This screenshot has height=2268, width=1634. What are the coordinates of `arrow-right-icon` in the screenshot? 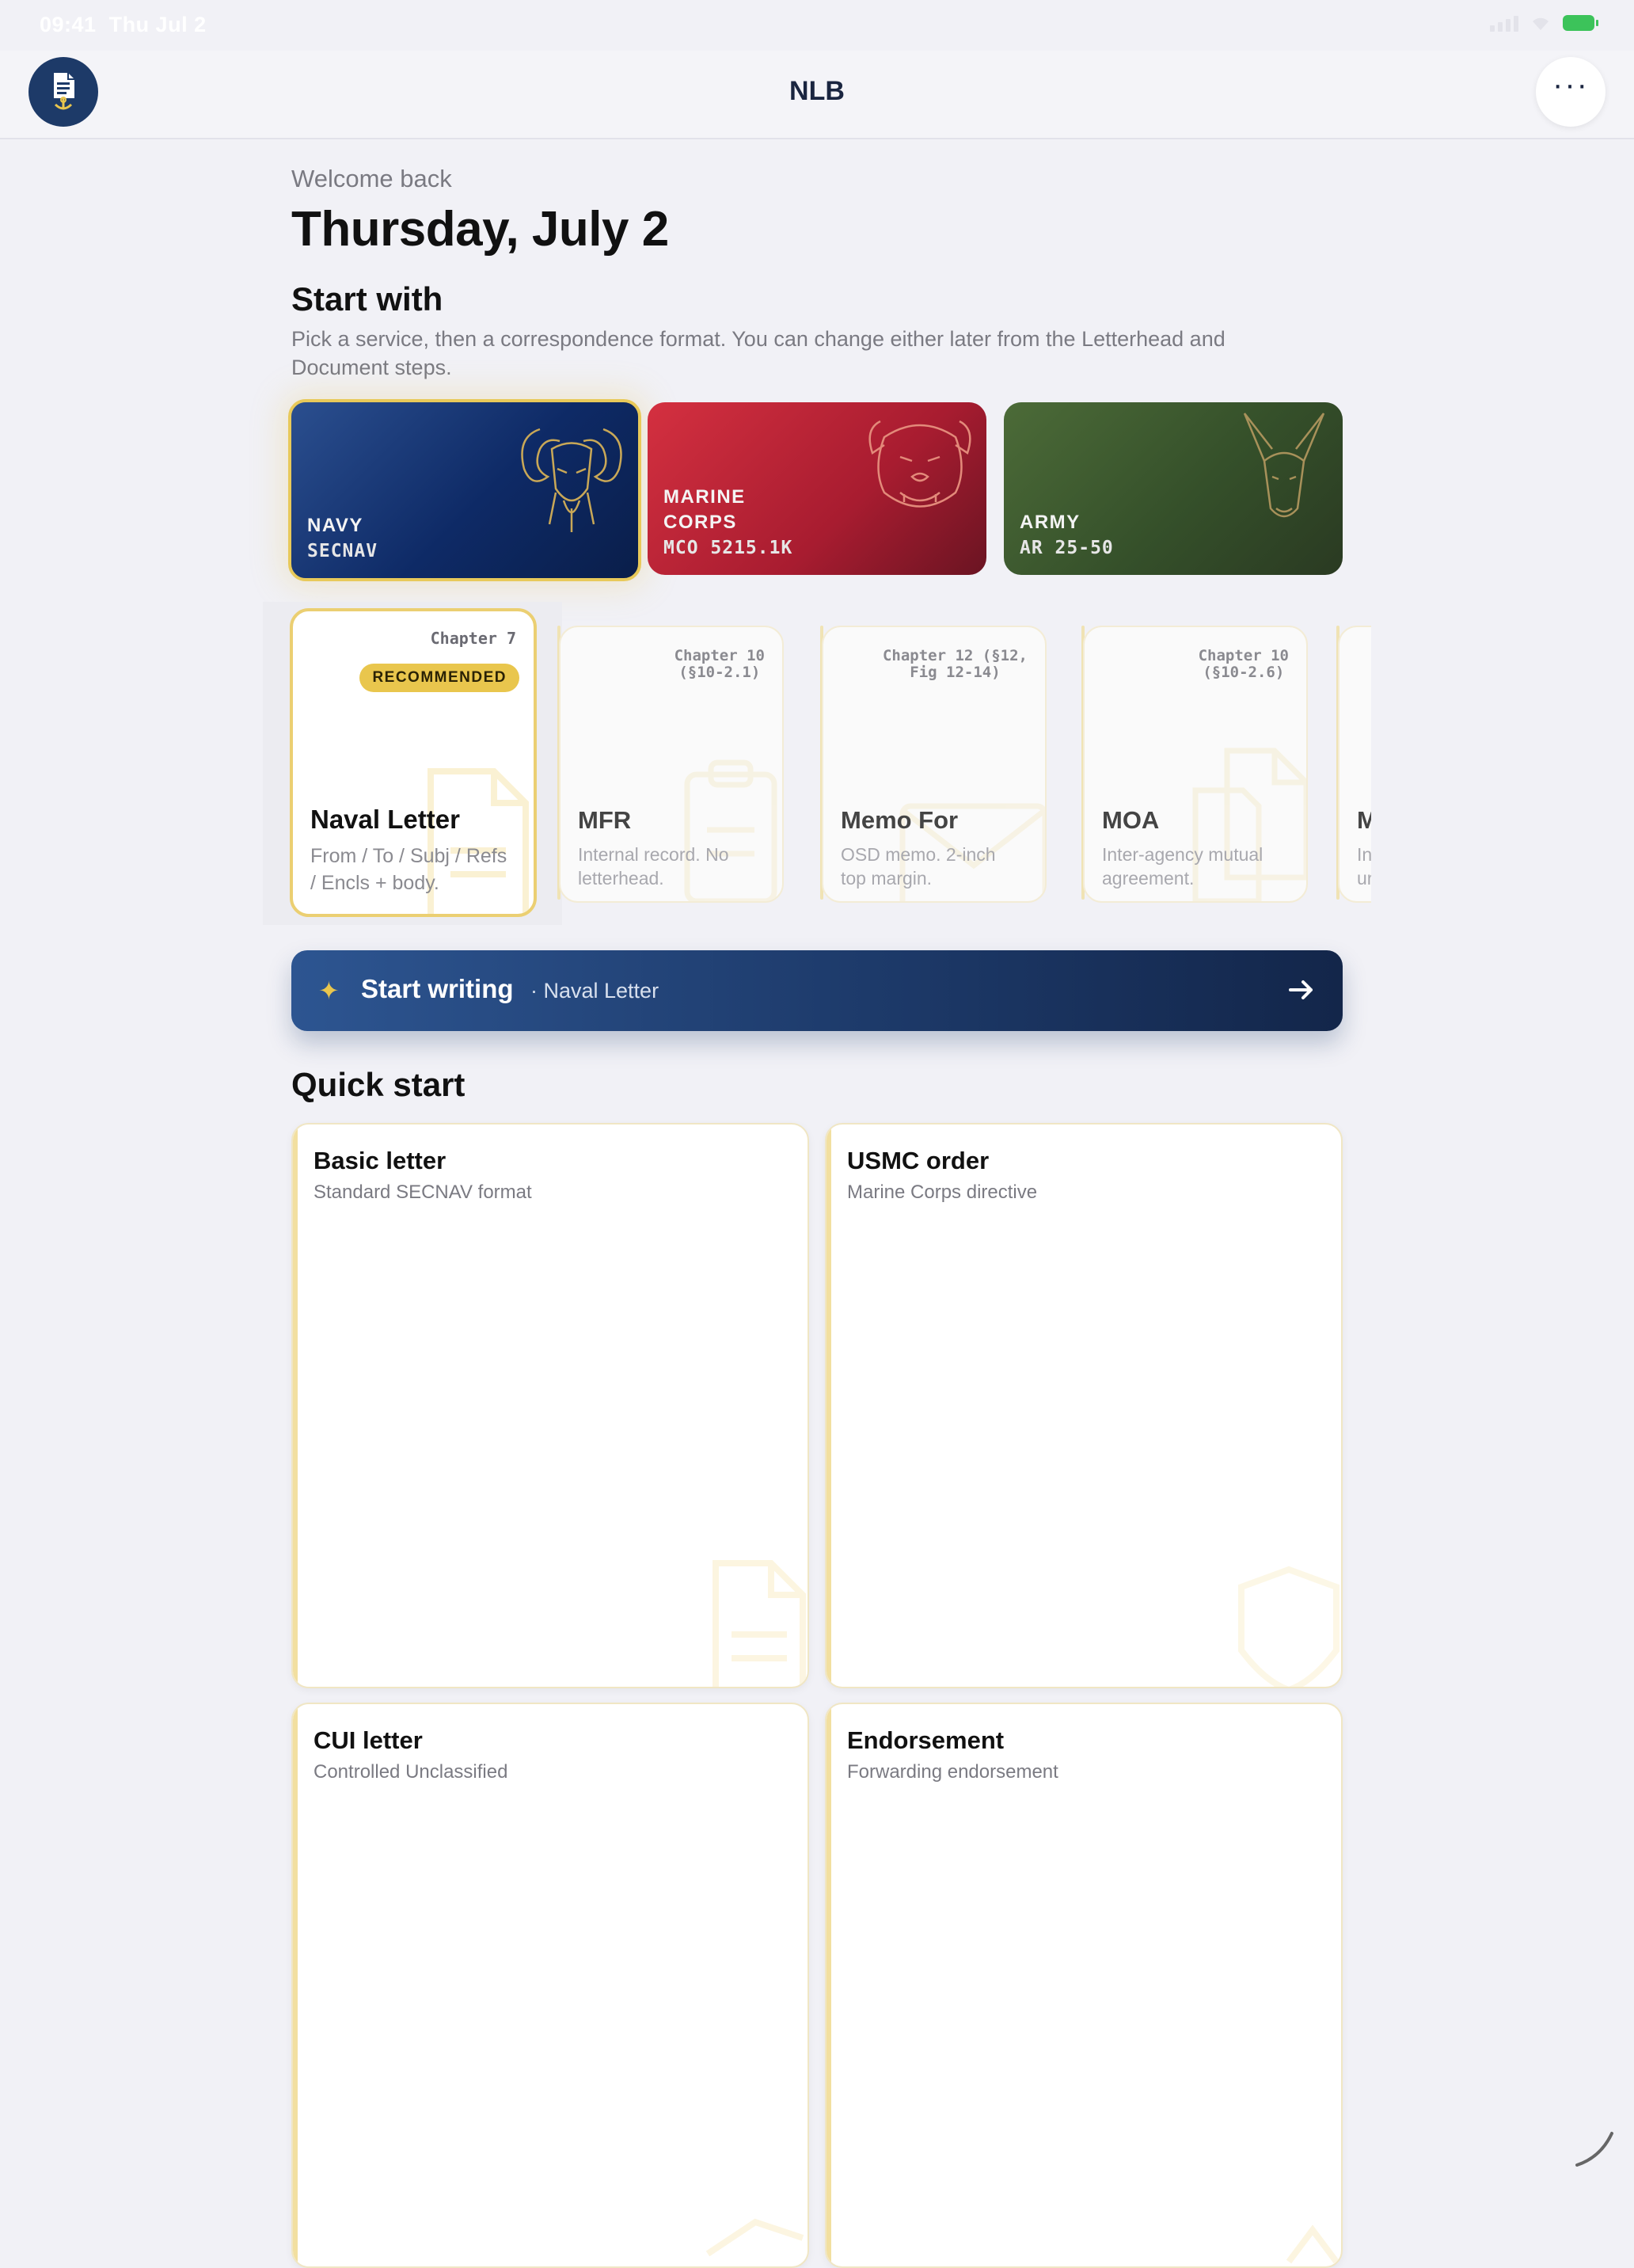 It's located at (1301, 989).